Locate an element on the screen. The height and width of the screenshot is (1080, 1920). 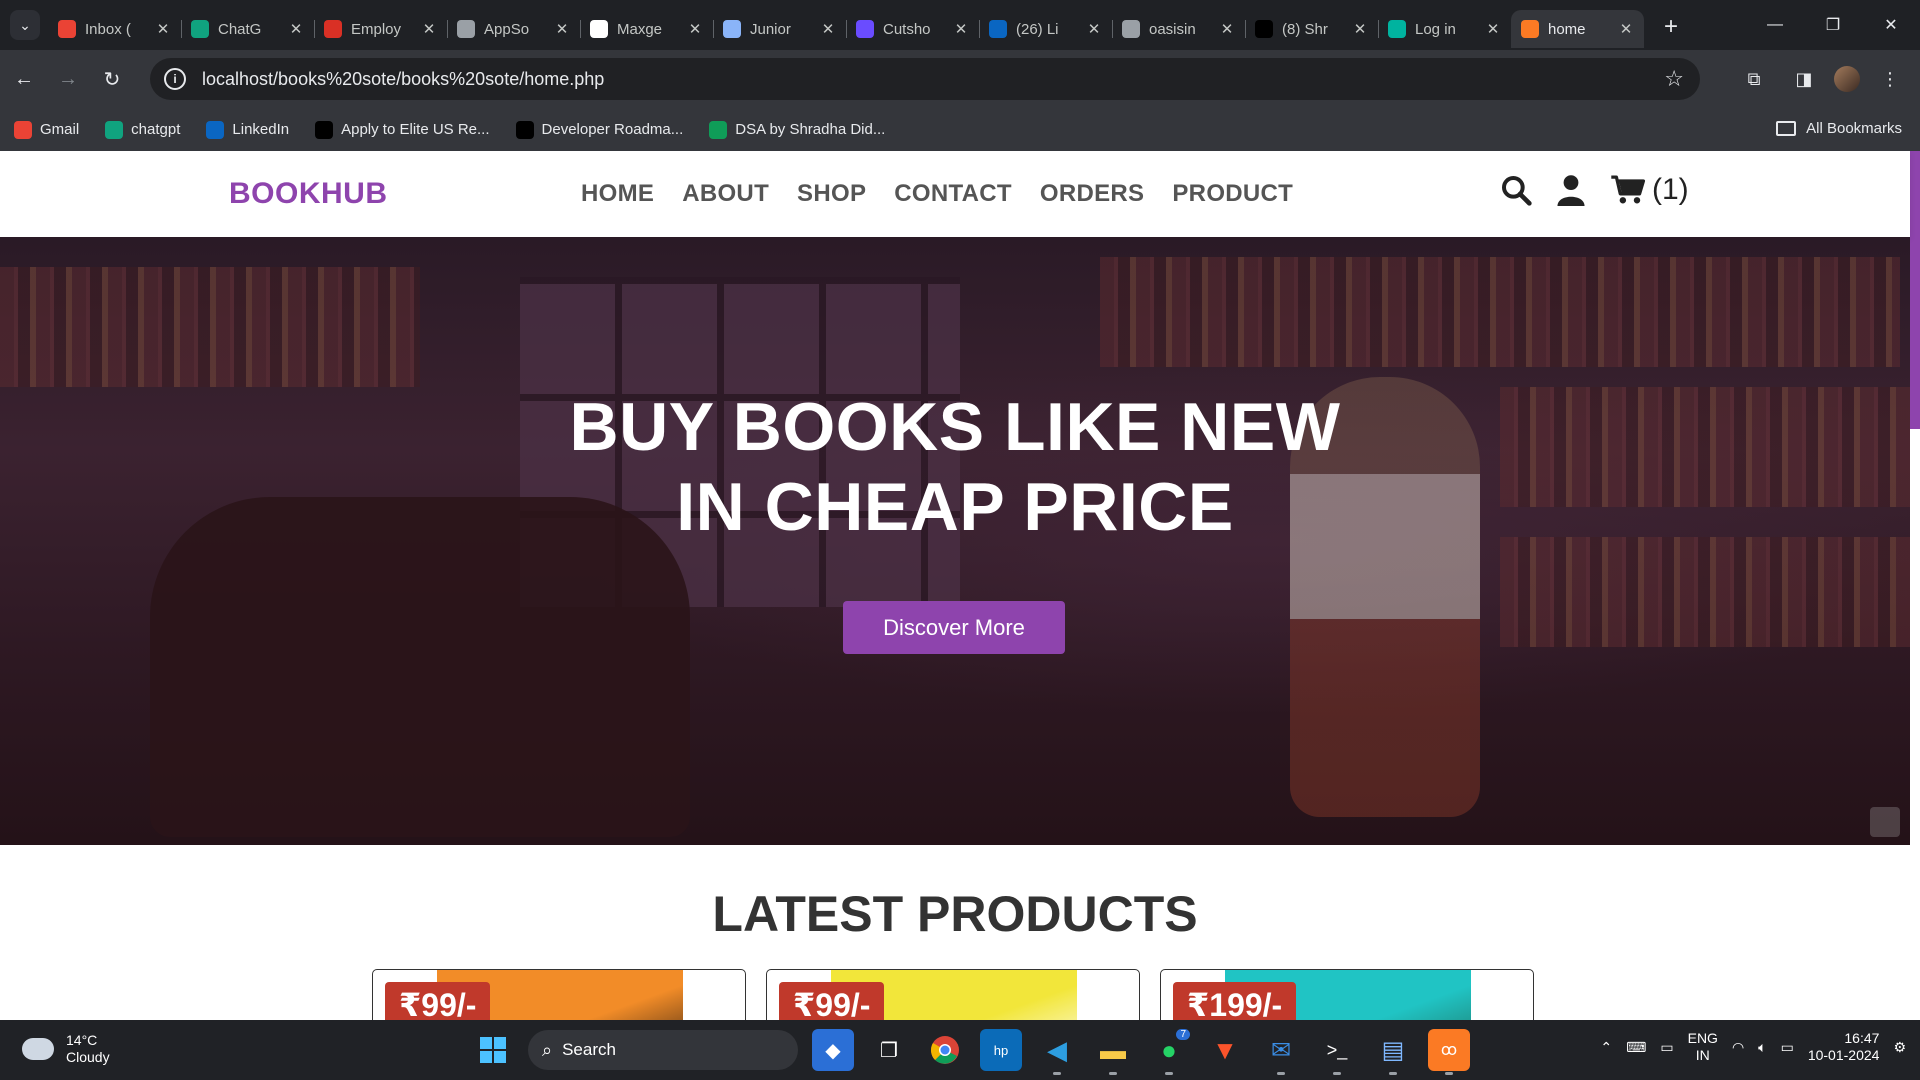
side-panel-icon: ◨ is located at coordinates (1804, 79).